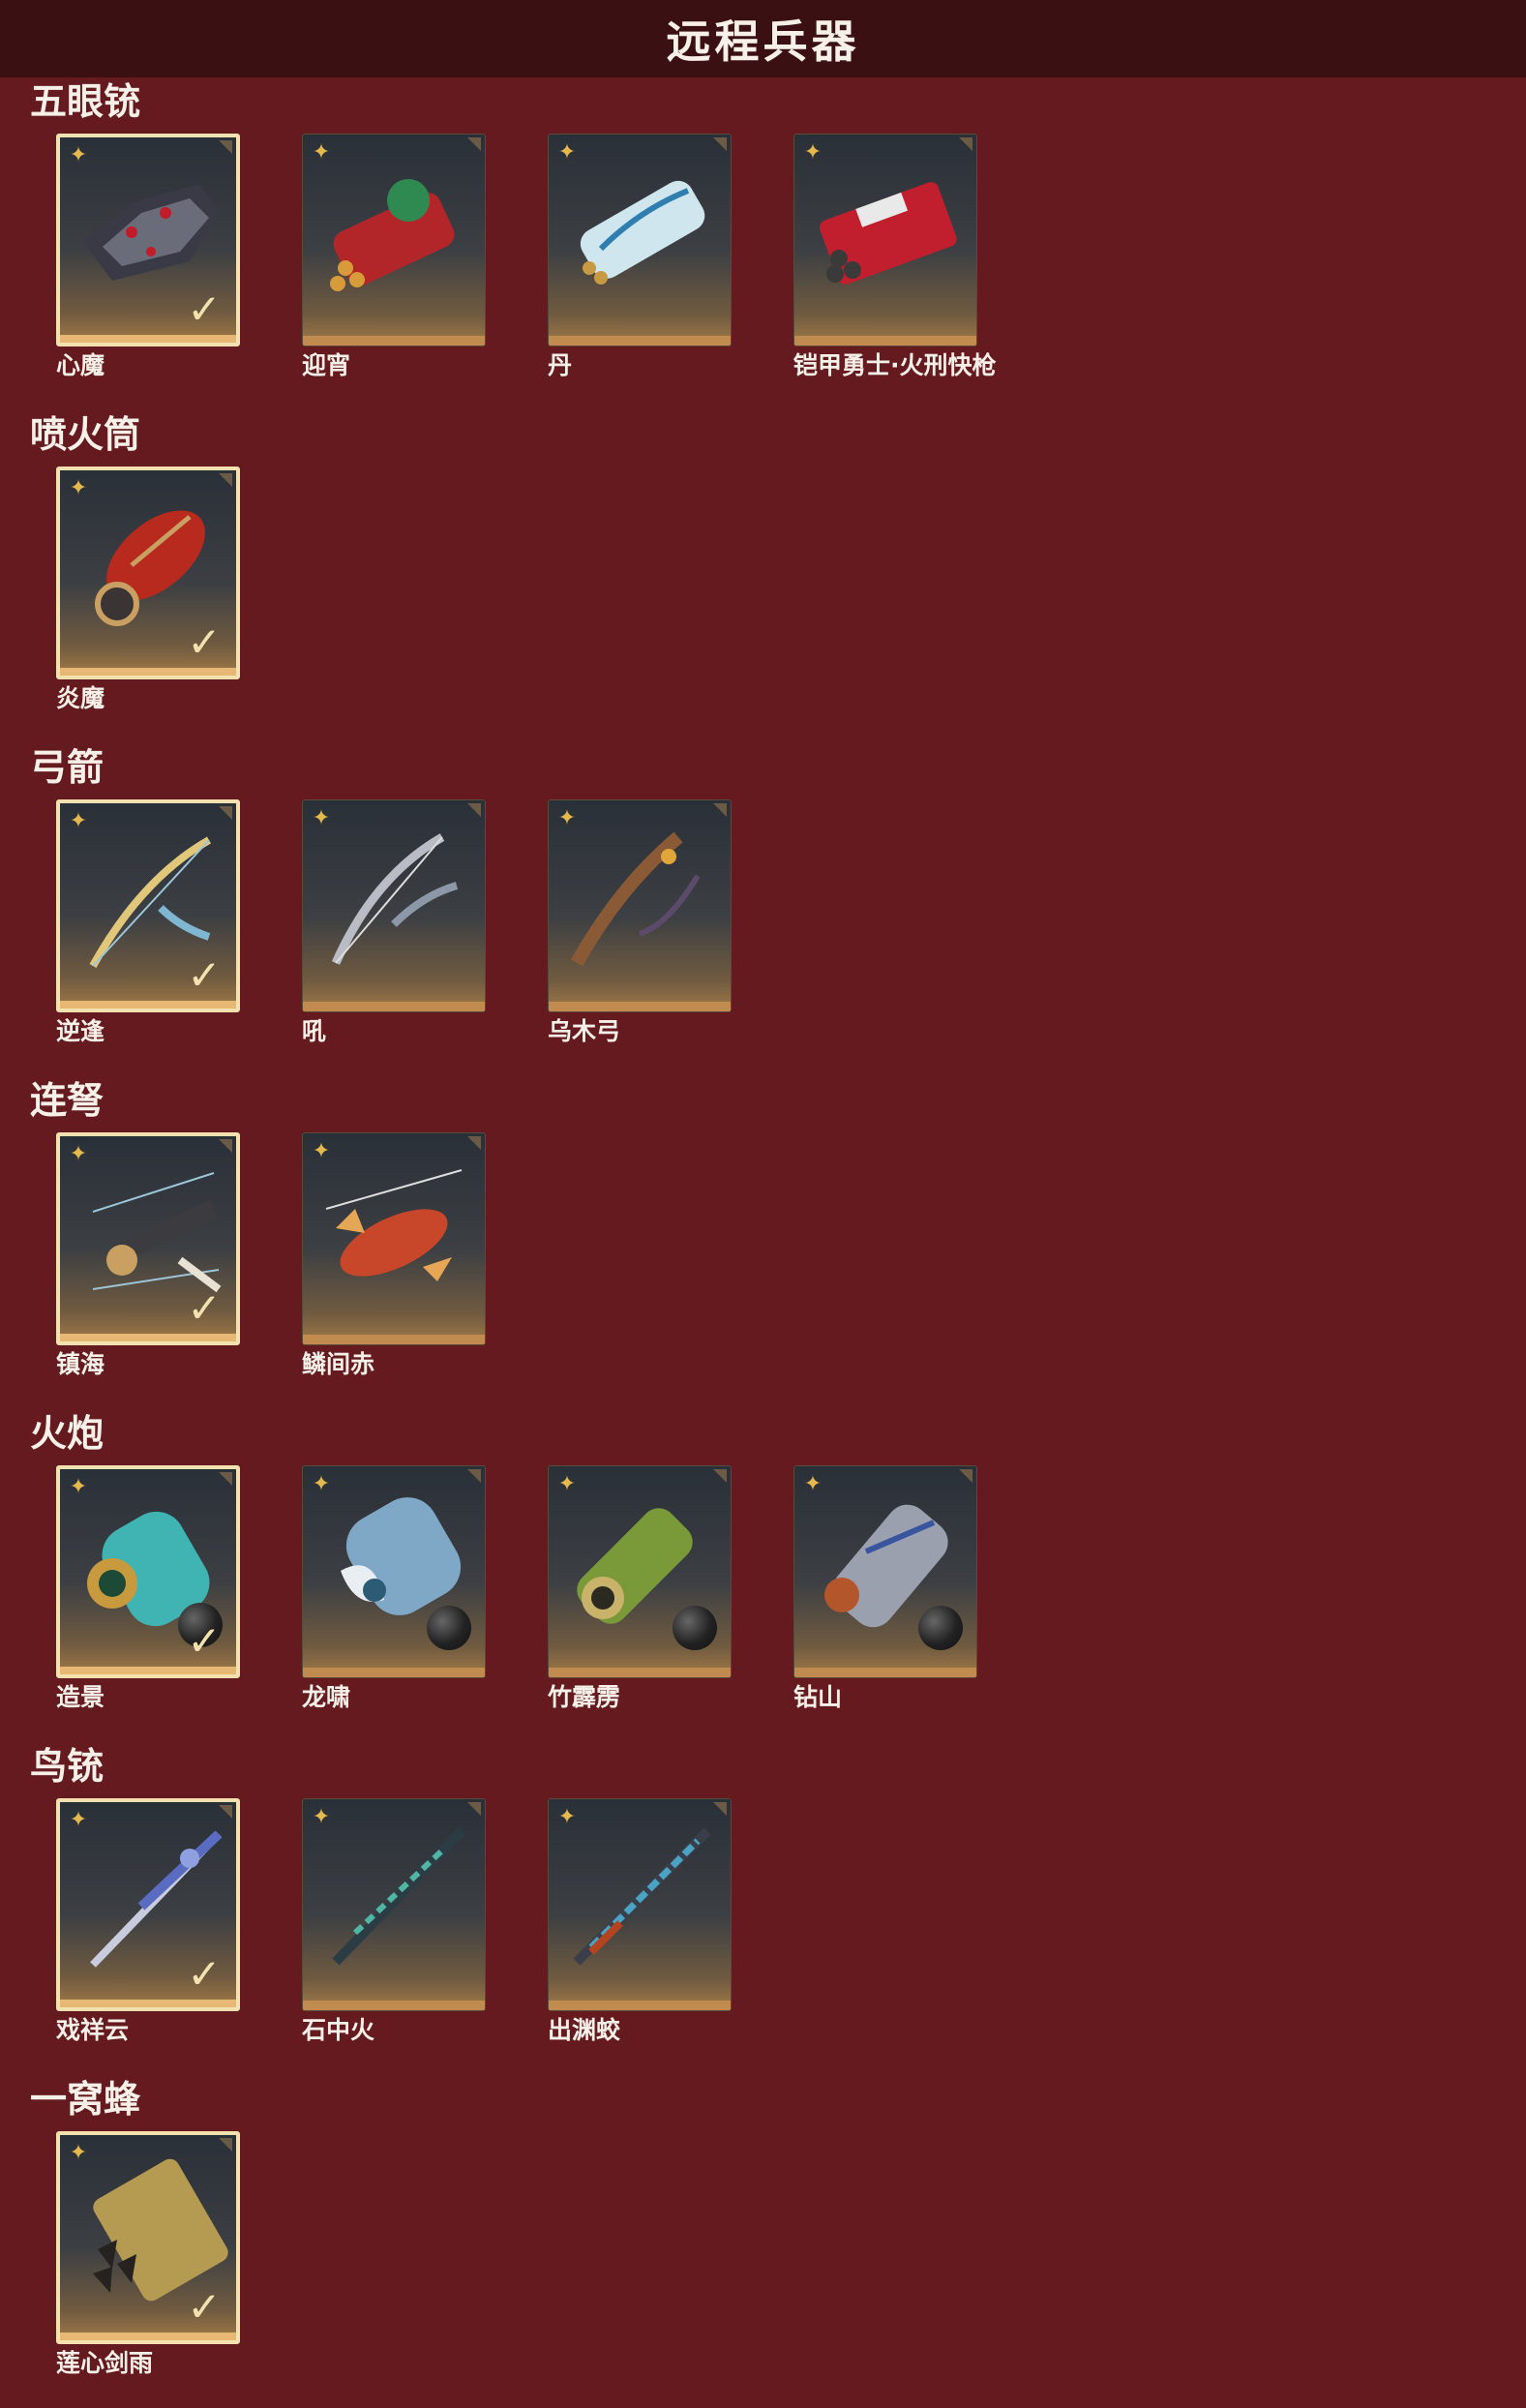  I want to click on weapon-item: ✦ 乌木弓, so click(642, 922).